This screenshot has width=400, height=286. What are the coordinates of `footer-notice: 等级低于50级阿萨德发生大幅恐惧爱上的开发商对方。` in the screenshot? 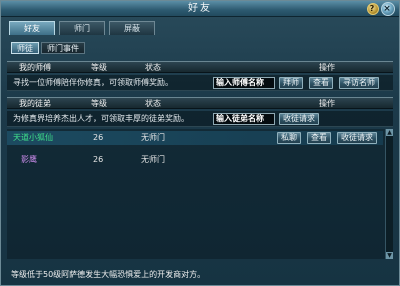 It's located at (108, 274).